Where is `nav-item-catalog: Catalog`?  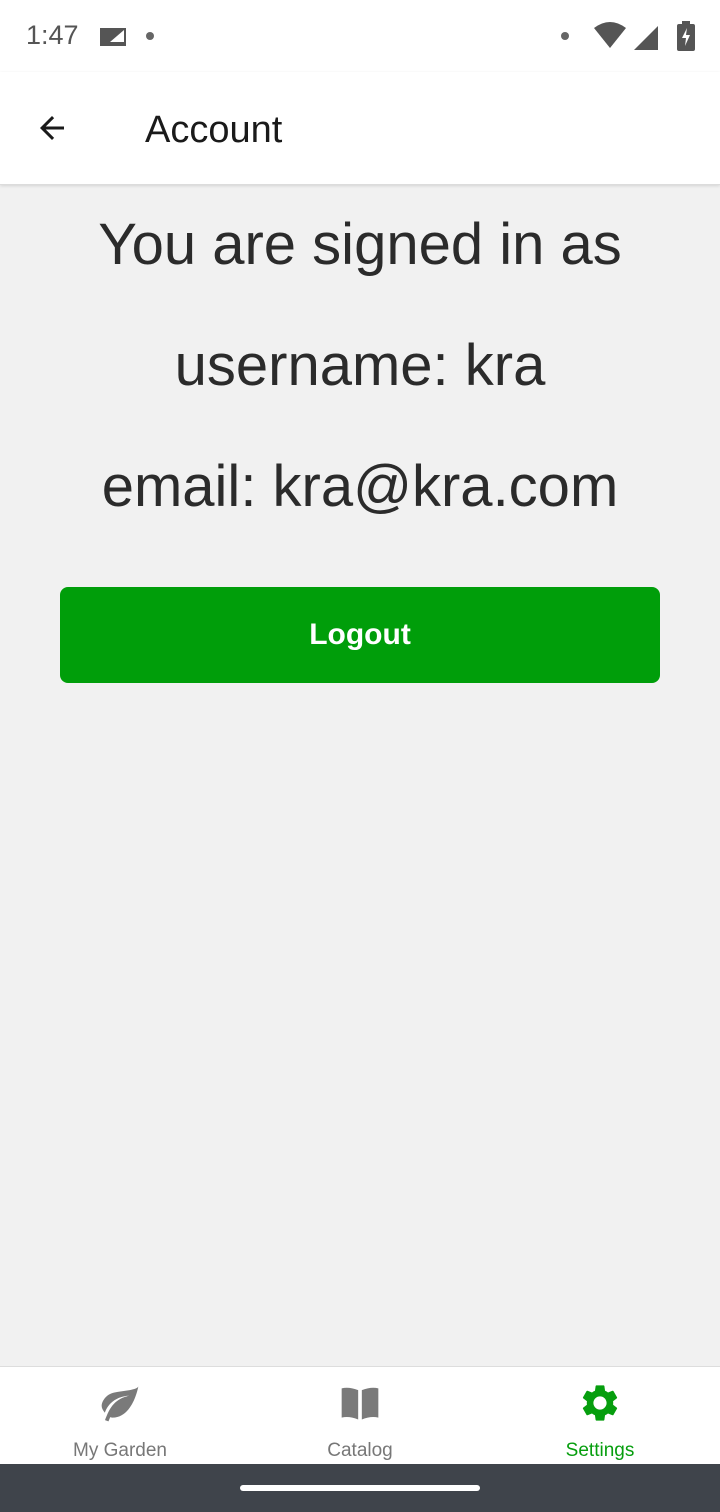 nav-item-catalog: Catalog is located at coordinates (360, 1416).